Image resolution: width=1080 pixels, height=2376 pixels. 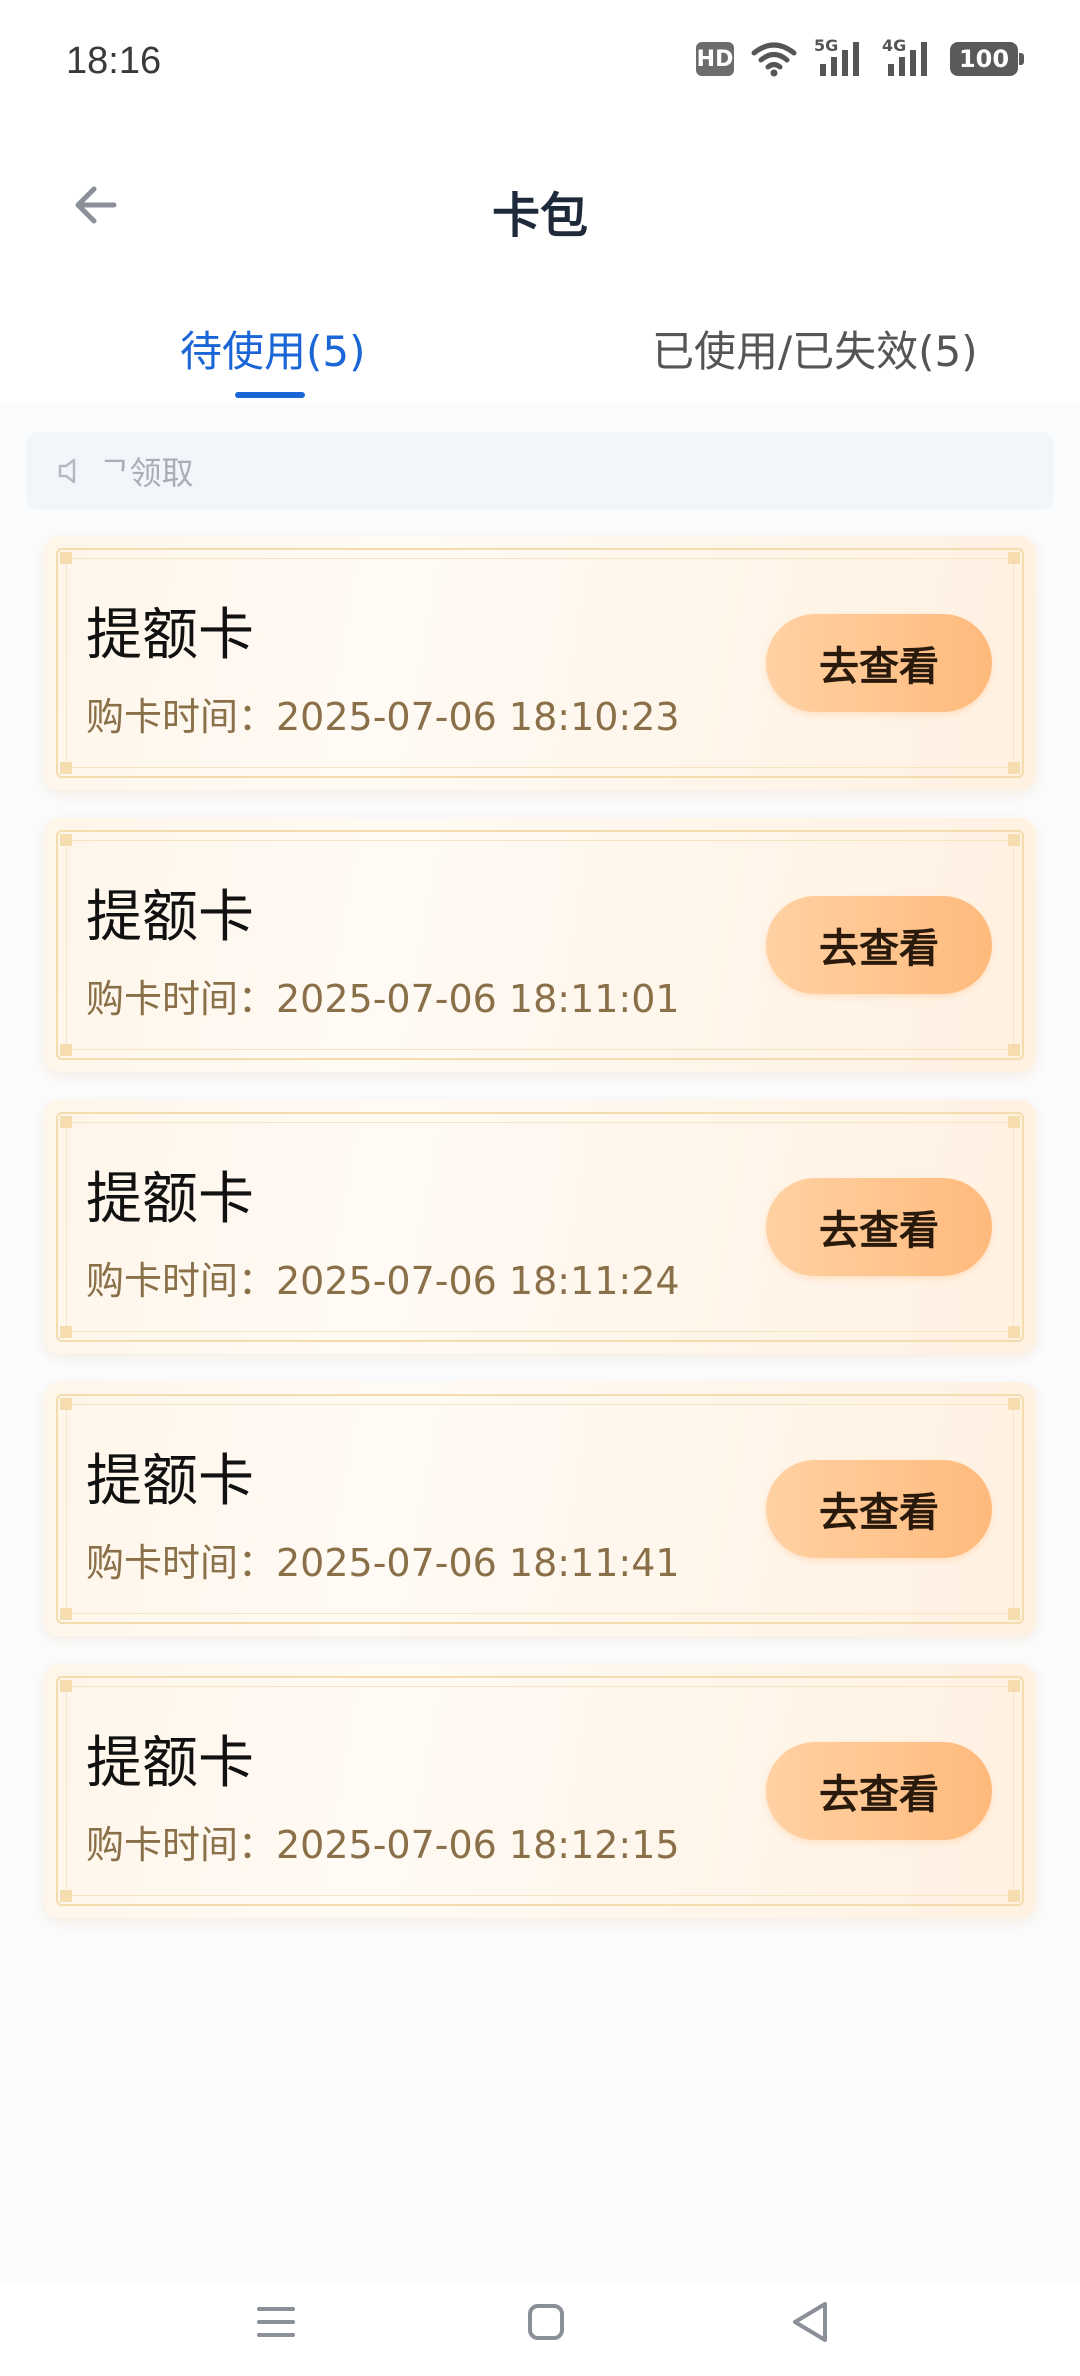 What do you see at coordinates (273, 348) in the screenshot?
I see `tab-pending: 待使用(5)` at bounding box center [273, 348].